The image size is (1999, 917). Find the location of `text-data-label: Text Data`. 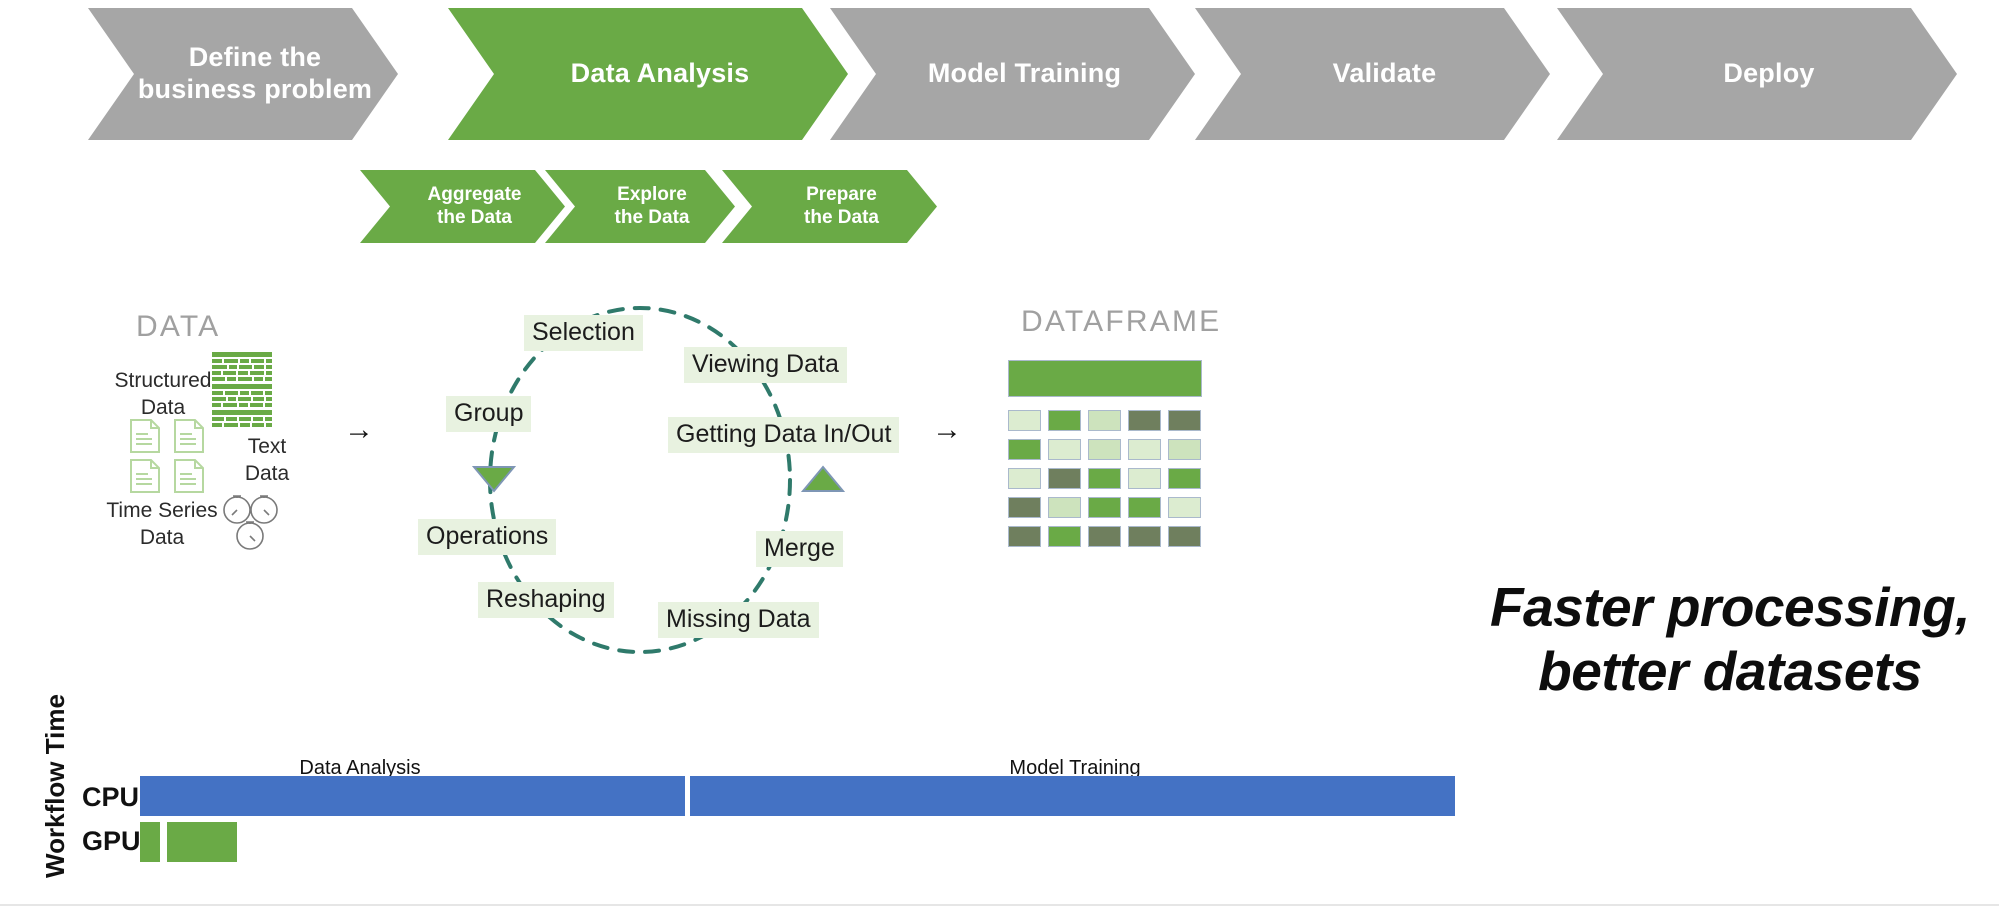

text-data-label: Text Data is located at coordinates (267, 460).